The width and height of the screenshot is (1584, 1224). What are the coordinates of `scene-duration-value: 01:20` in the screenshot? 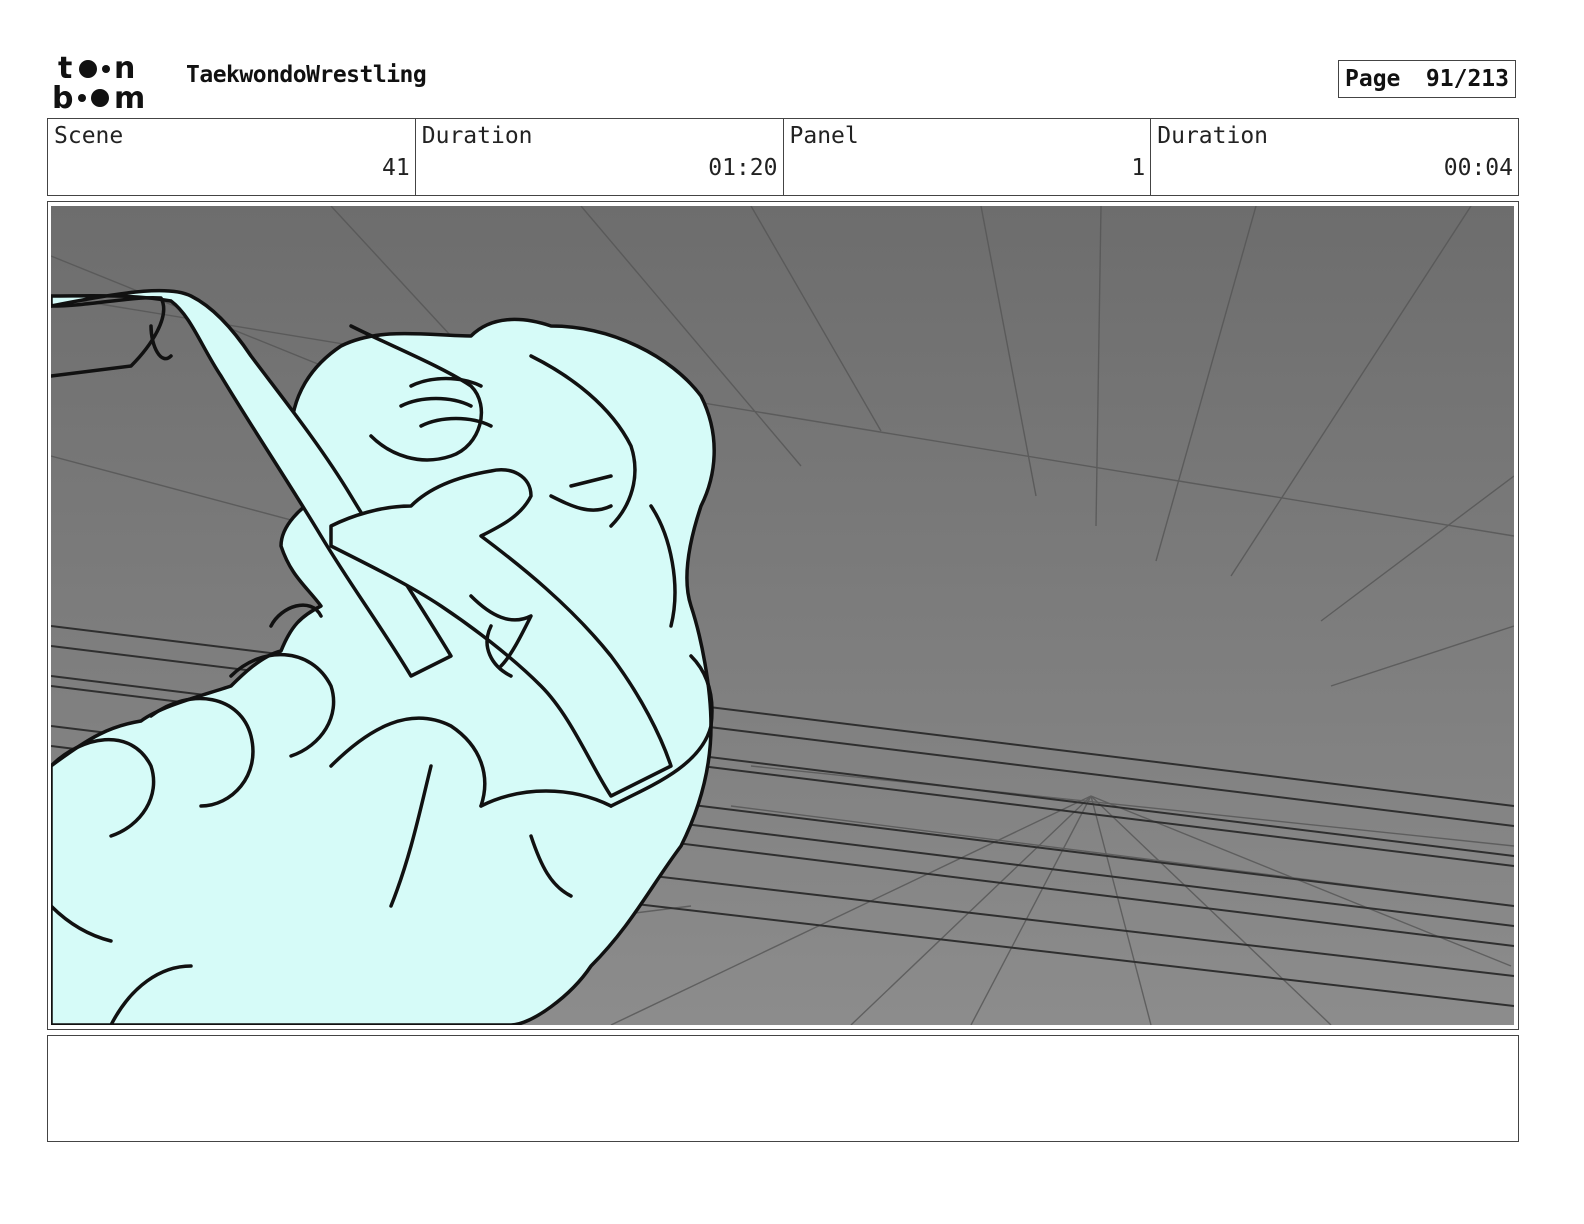 It's located at (743, 168).